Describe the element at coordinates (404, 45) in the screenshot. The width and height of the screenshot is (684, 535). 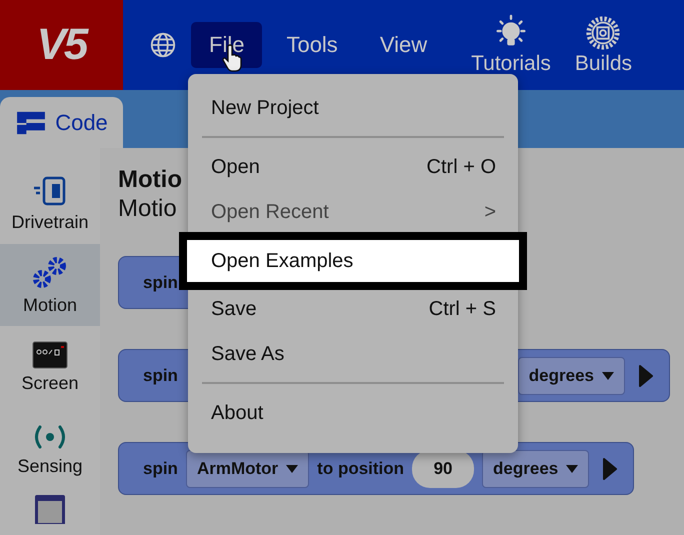
I see `menu-button: View` at that location.